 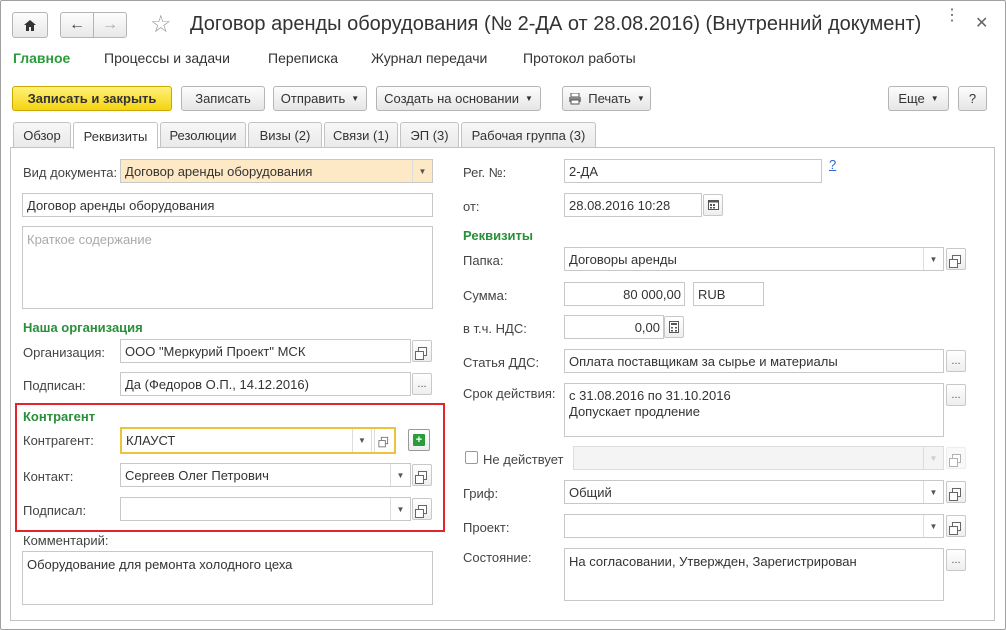 I want to click on inactive-label: Не действует, so click(x=523, y=459).